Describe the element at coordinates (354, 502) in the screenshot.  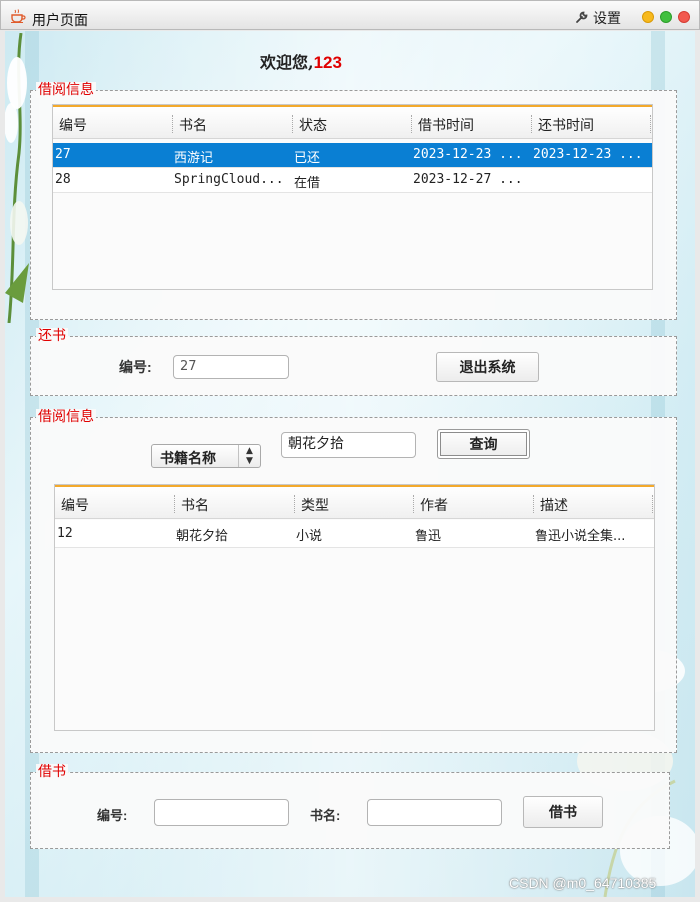
I see `table-header: 编号 书名 类型 作者 描述` at that location.